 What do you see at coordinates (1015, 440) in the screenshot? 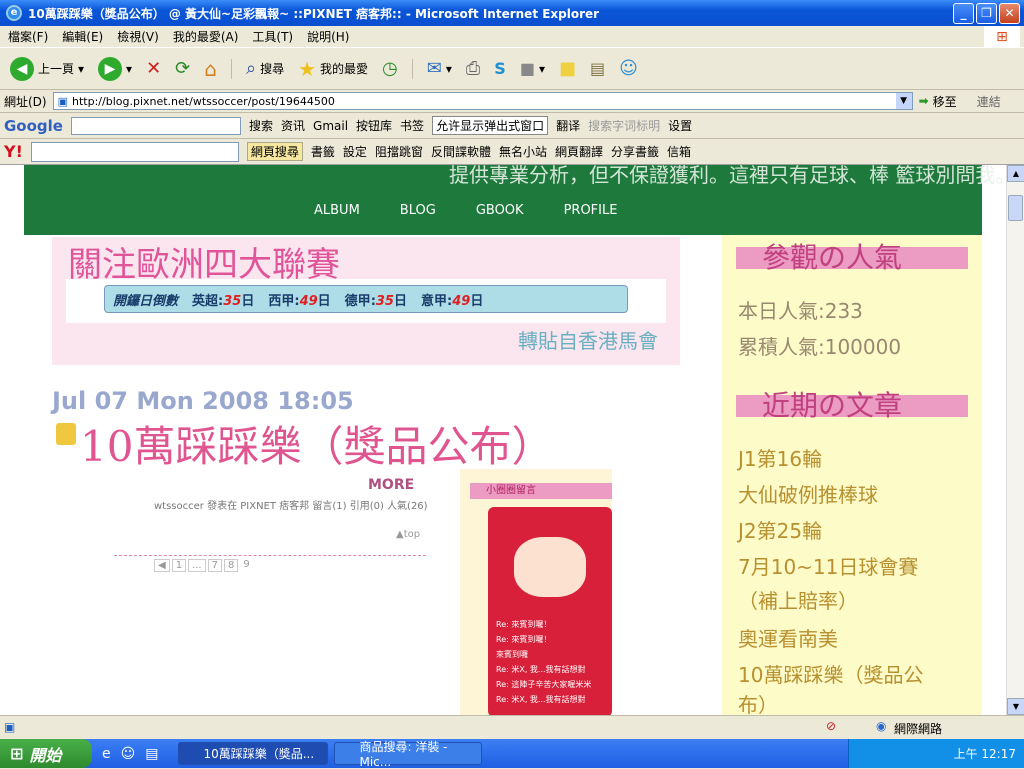
I see `vertical-scrollbar: ▲ ▼` at bounding box center [1015, 440].